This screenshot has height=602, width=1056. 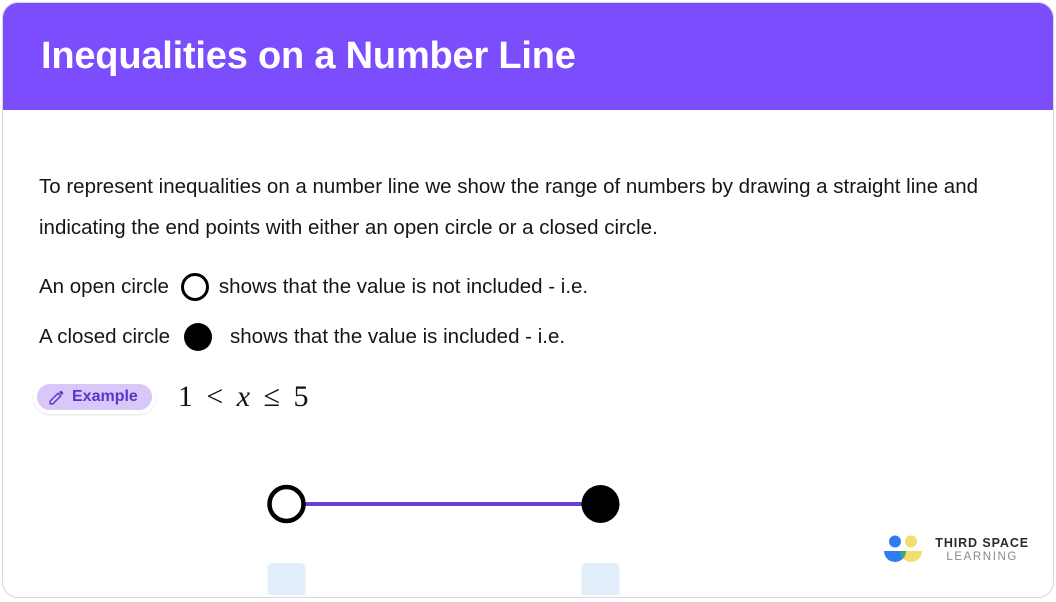 I want to click on expression-operator-1: <, so click(x=216, y=396).